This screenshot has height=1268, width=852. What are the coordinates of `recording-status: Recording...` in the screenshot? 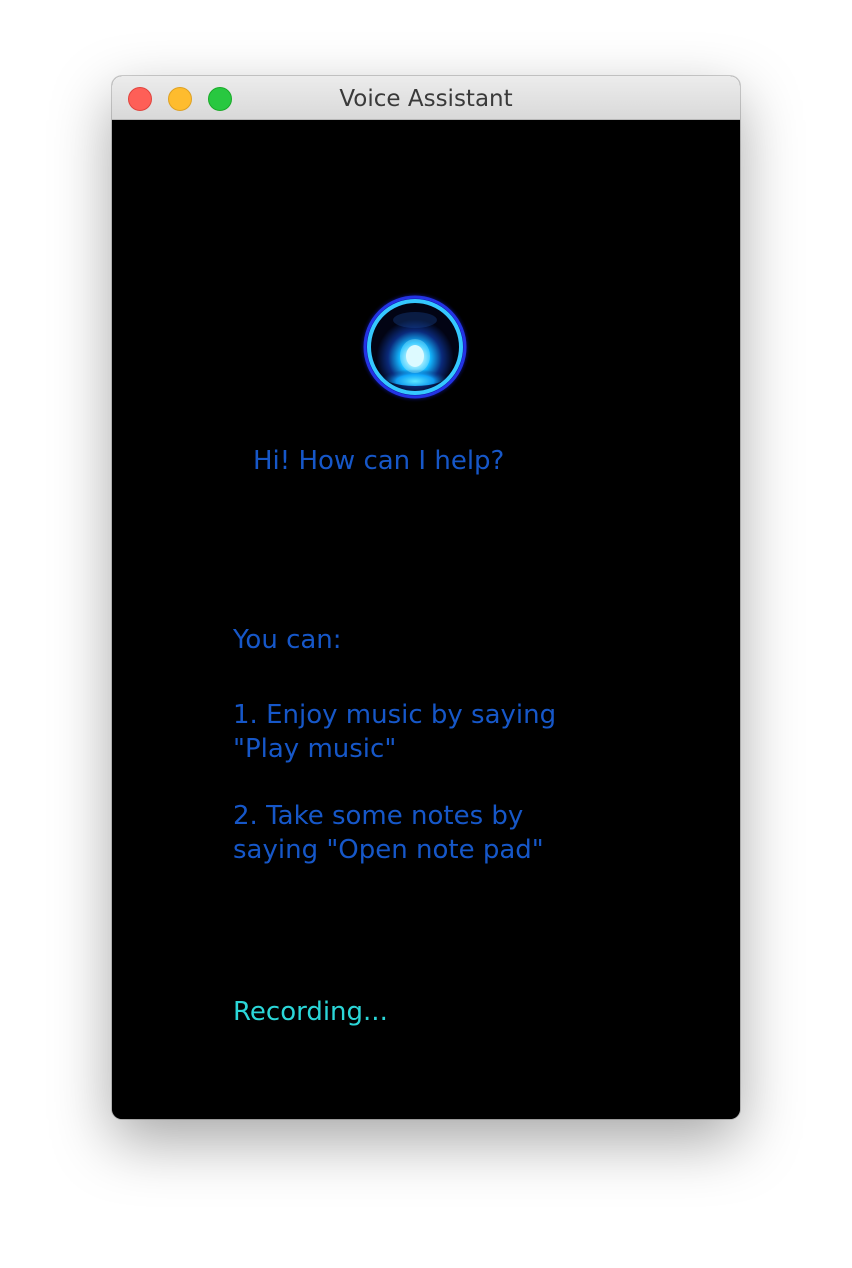 It's located at (310, 1012).